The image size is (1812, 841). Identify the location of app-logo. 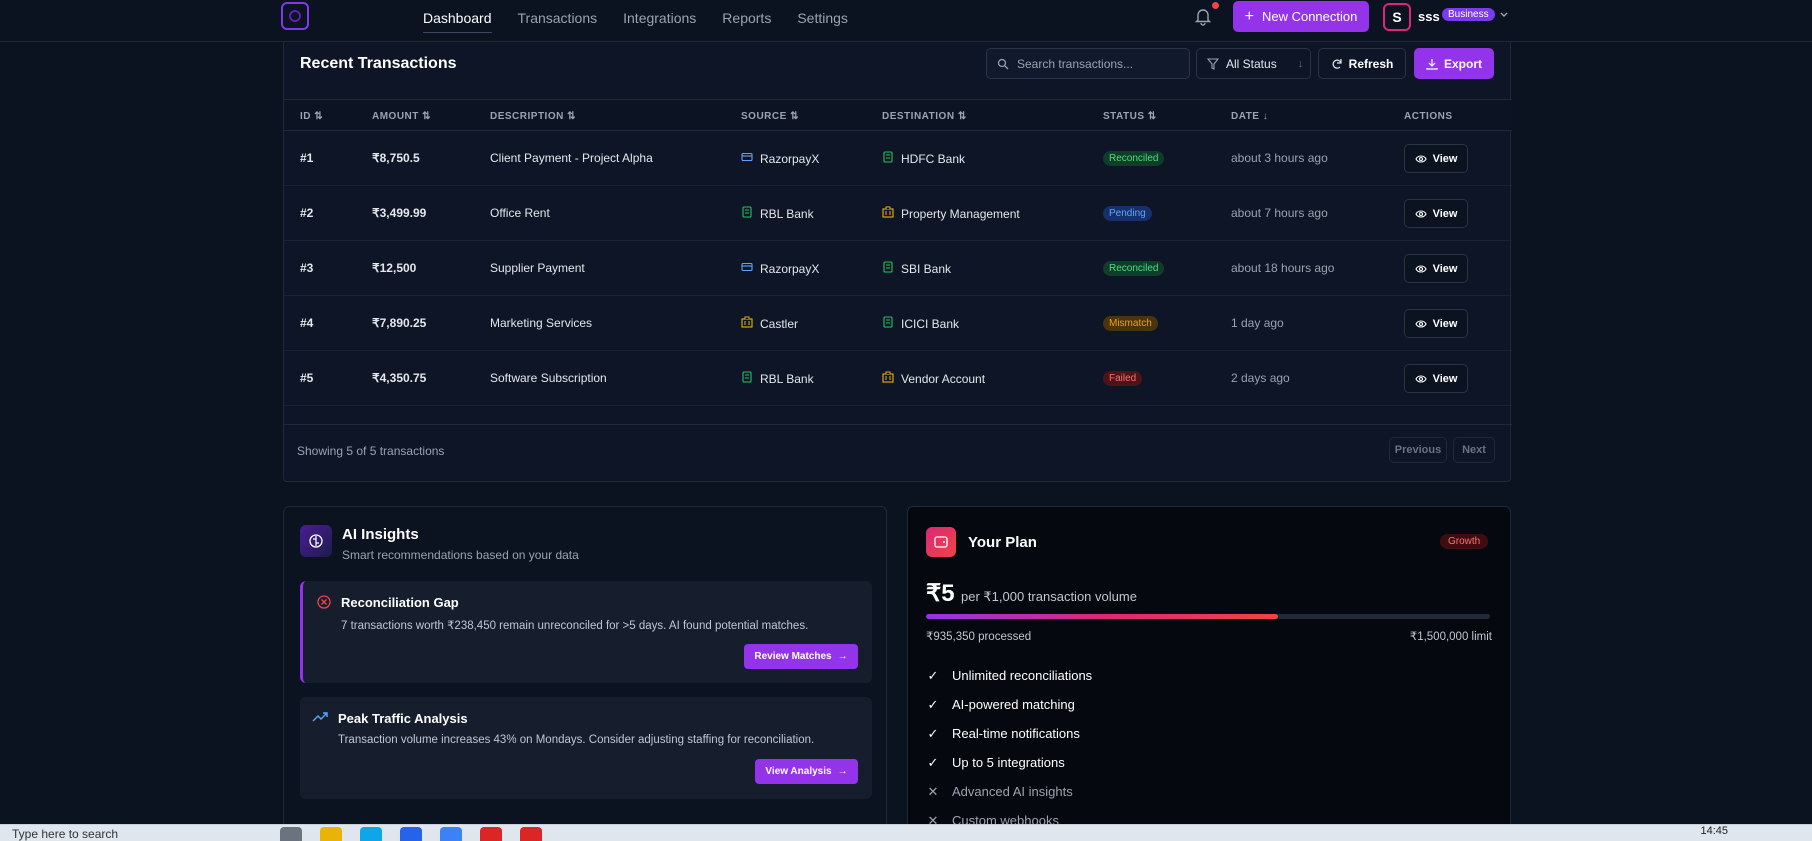
(295, 16).